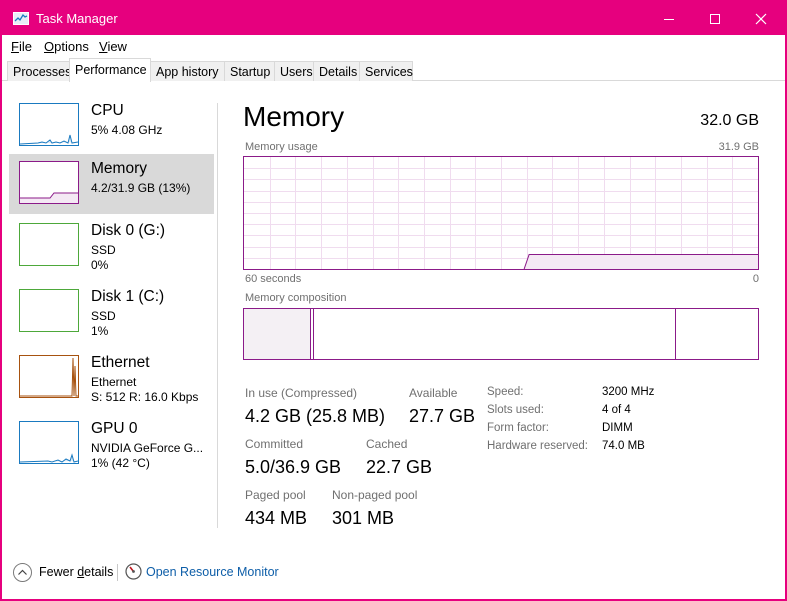  I want to click on minimize-icon, so click(669, 19).